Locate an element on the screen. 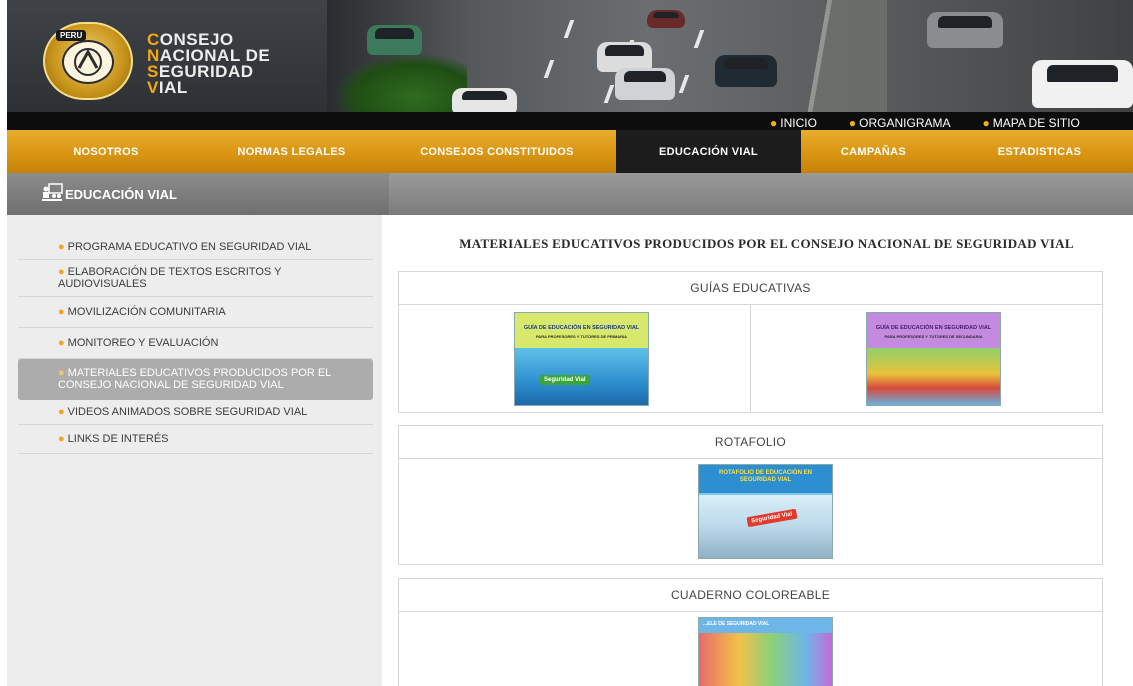 The image size is (1133, 686). top-navigation: ● INICIO ● ORGANIGRAMA ● MAPA DE SITIO is located at coordinates (951, 122).